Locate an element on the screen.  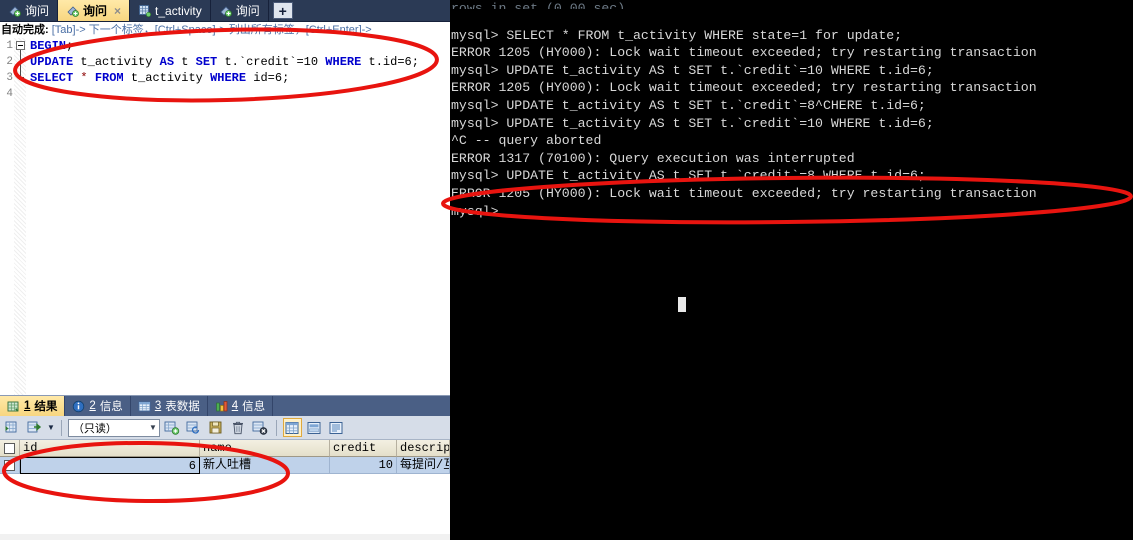
results-tab-bar: 1 结果 2 信息 3 表数据 4 信息 is located at coordinates (225, 406).